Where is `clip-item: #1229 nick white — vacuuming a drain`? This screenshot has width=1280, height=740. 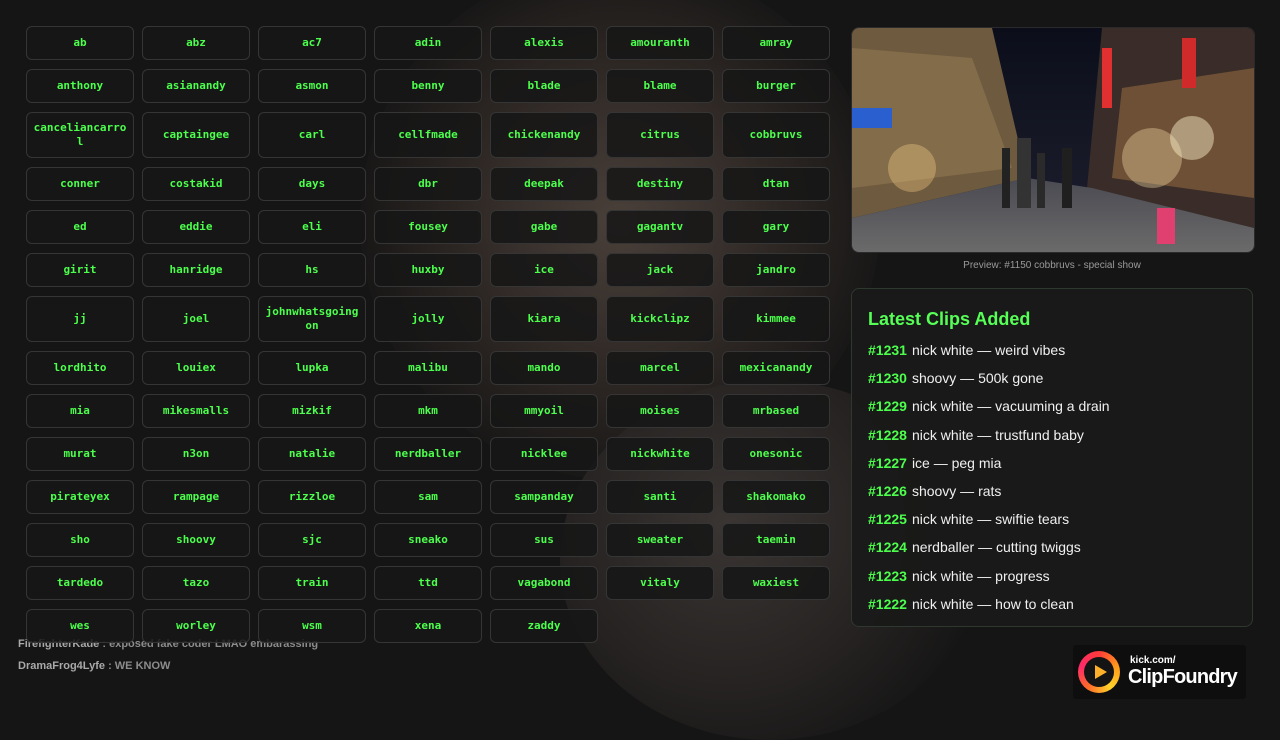 clip-item: #1229 nick white — vacuuming a drain is located at coordinates (1052, 410).